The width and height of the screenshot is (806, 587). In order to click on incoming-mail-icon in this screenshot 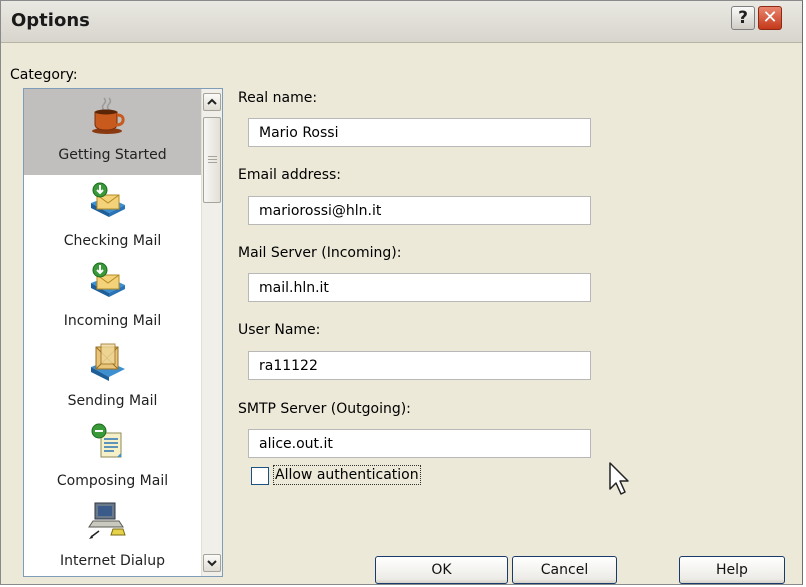, I will do `click(108, 279)`.